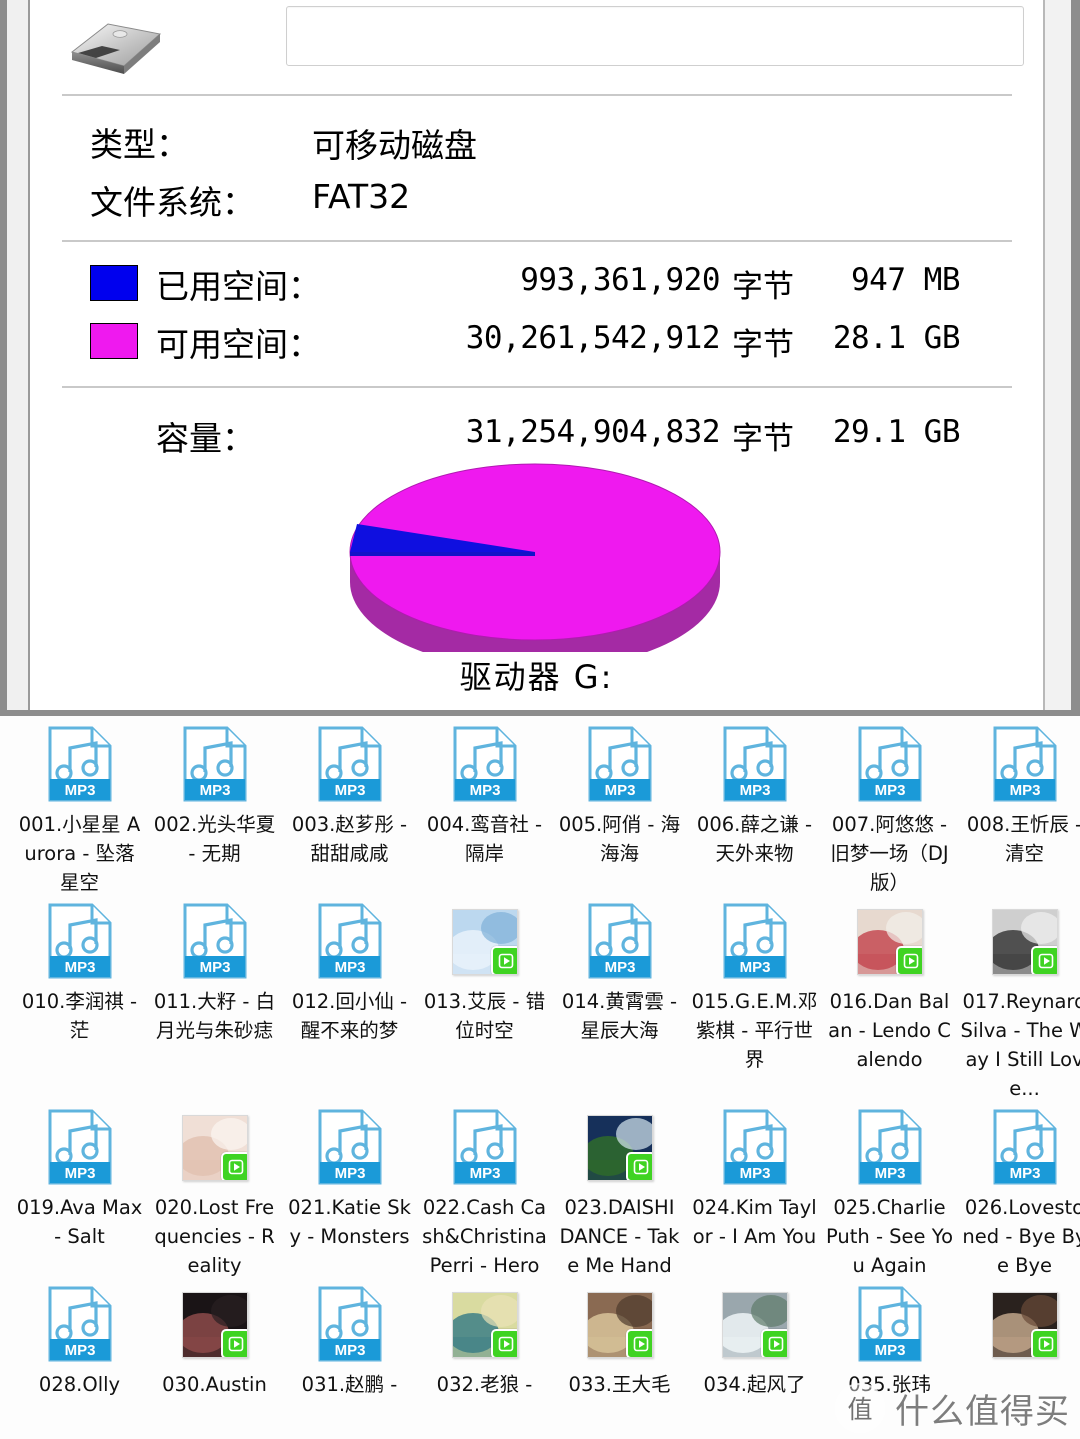  I want to click on file-item: MP3 014.黄霄雲 - 星辰大海, so click(619, 1000).